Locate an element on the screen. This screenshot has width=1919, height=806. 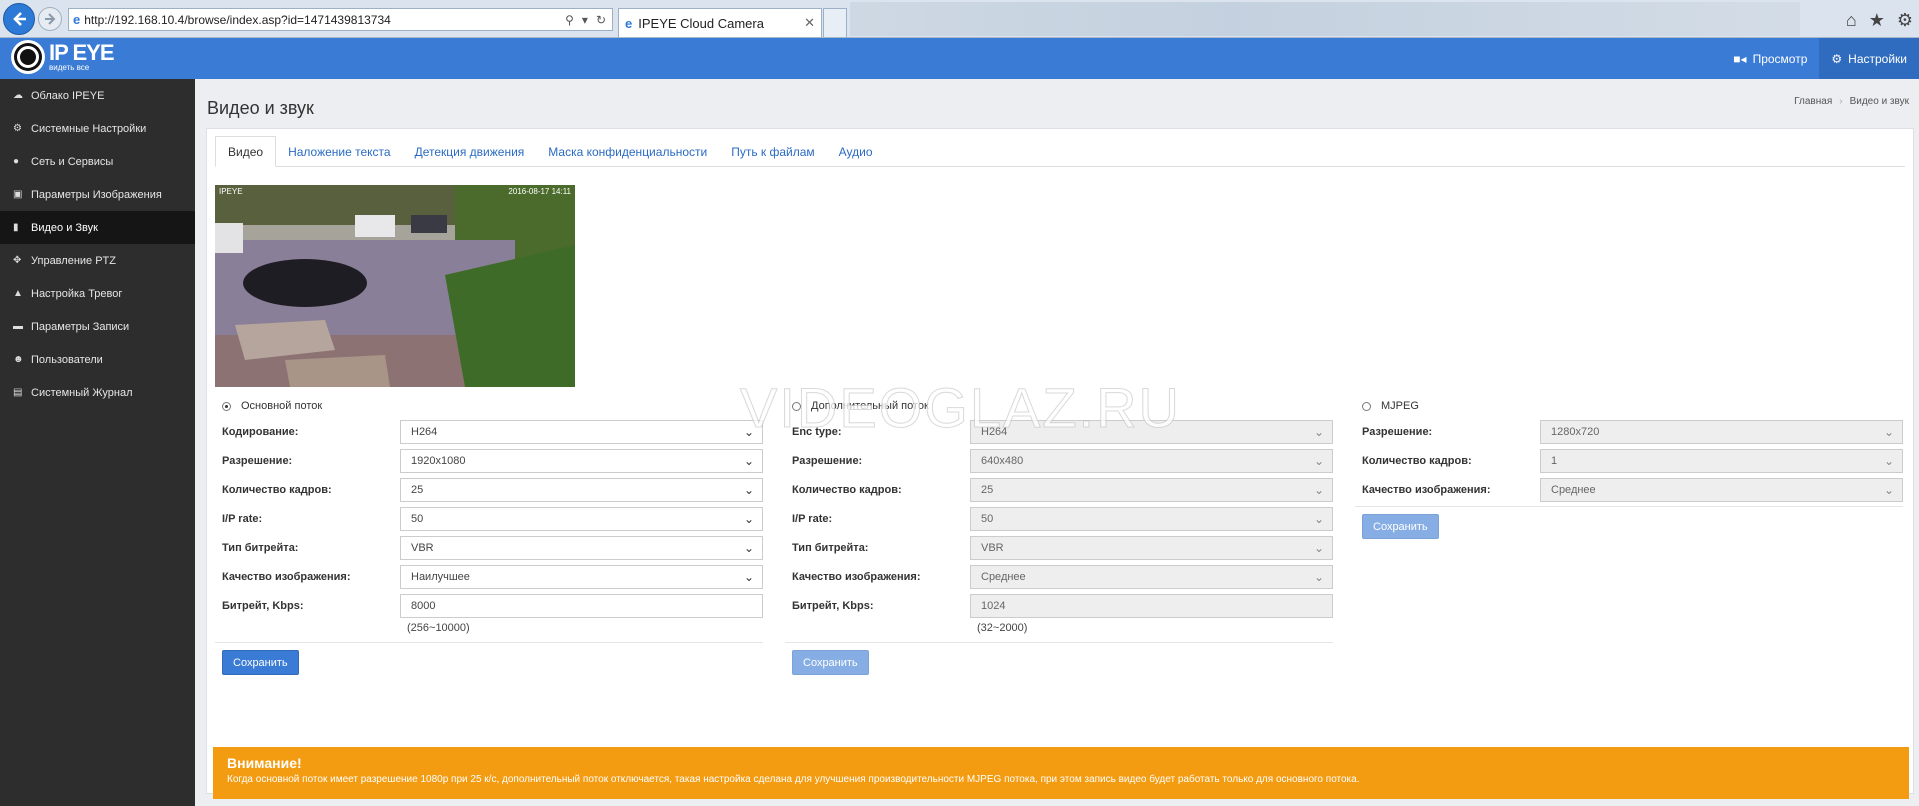
main-encoding-select: H264 ⌄ is located at coordinates (581, 432).